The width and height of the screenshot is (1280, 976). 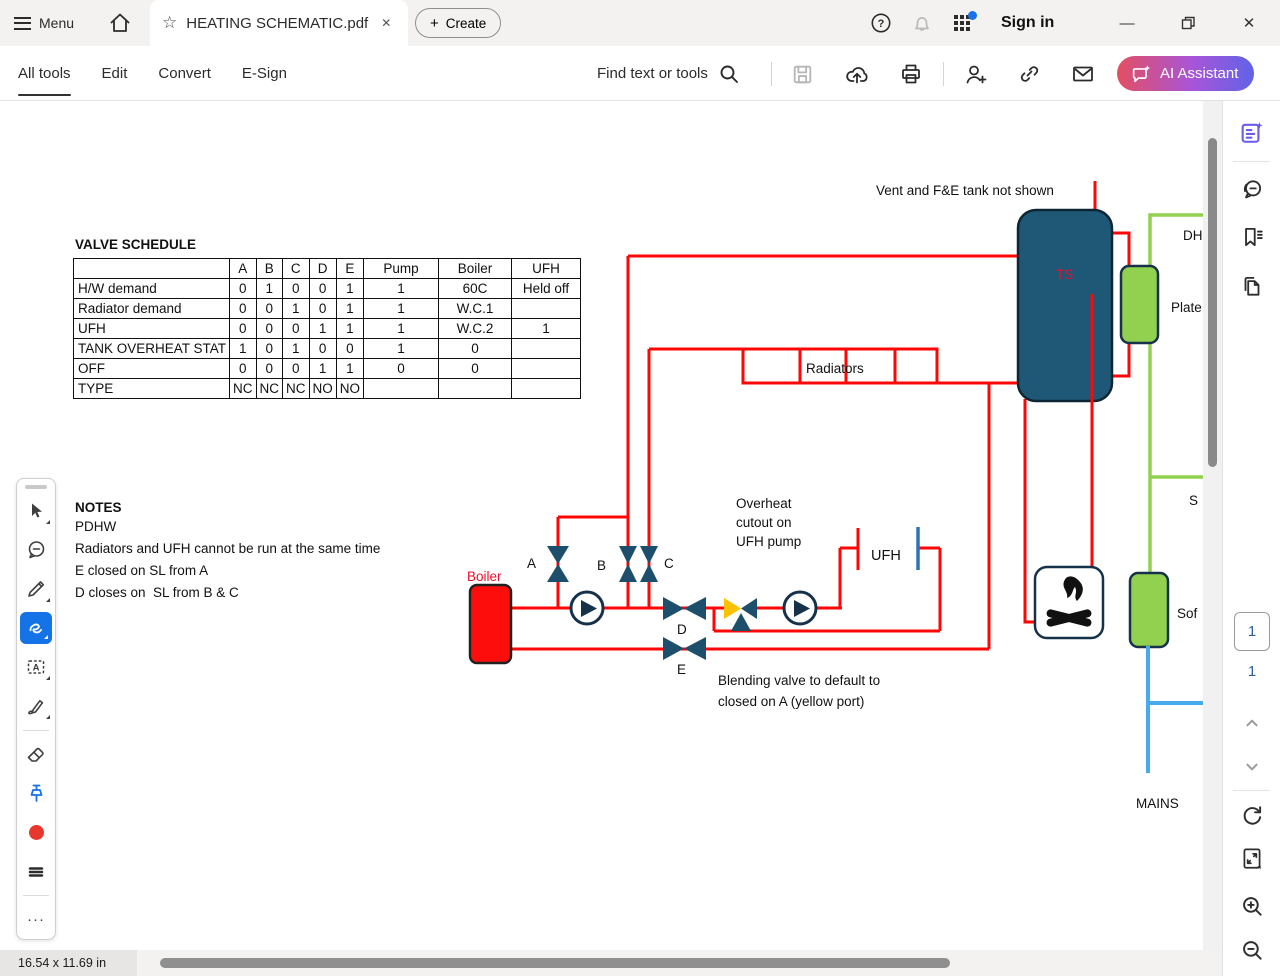 I want to click on home-icon, so click(x=120, y=22).